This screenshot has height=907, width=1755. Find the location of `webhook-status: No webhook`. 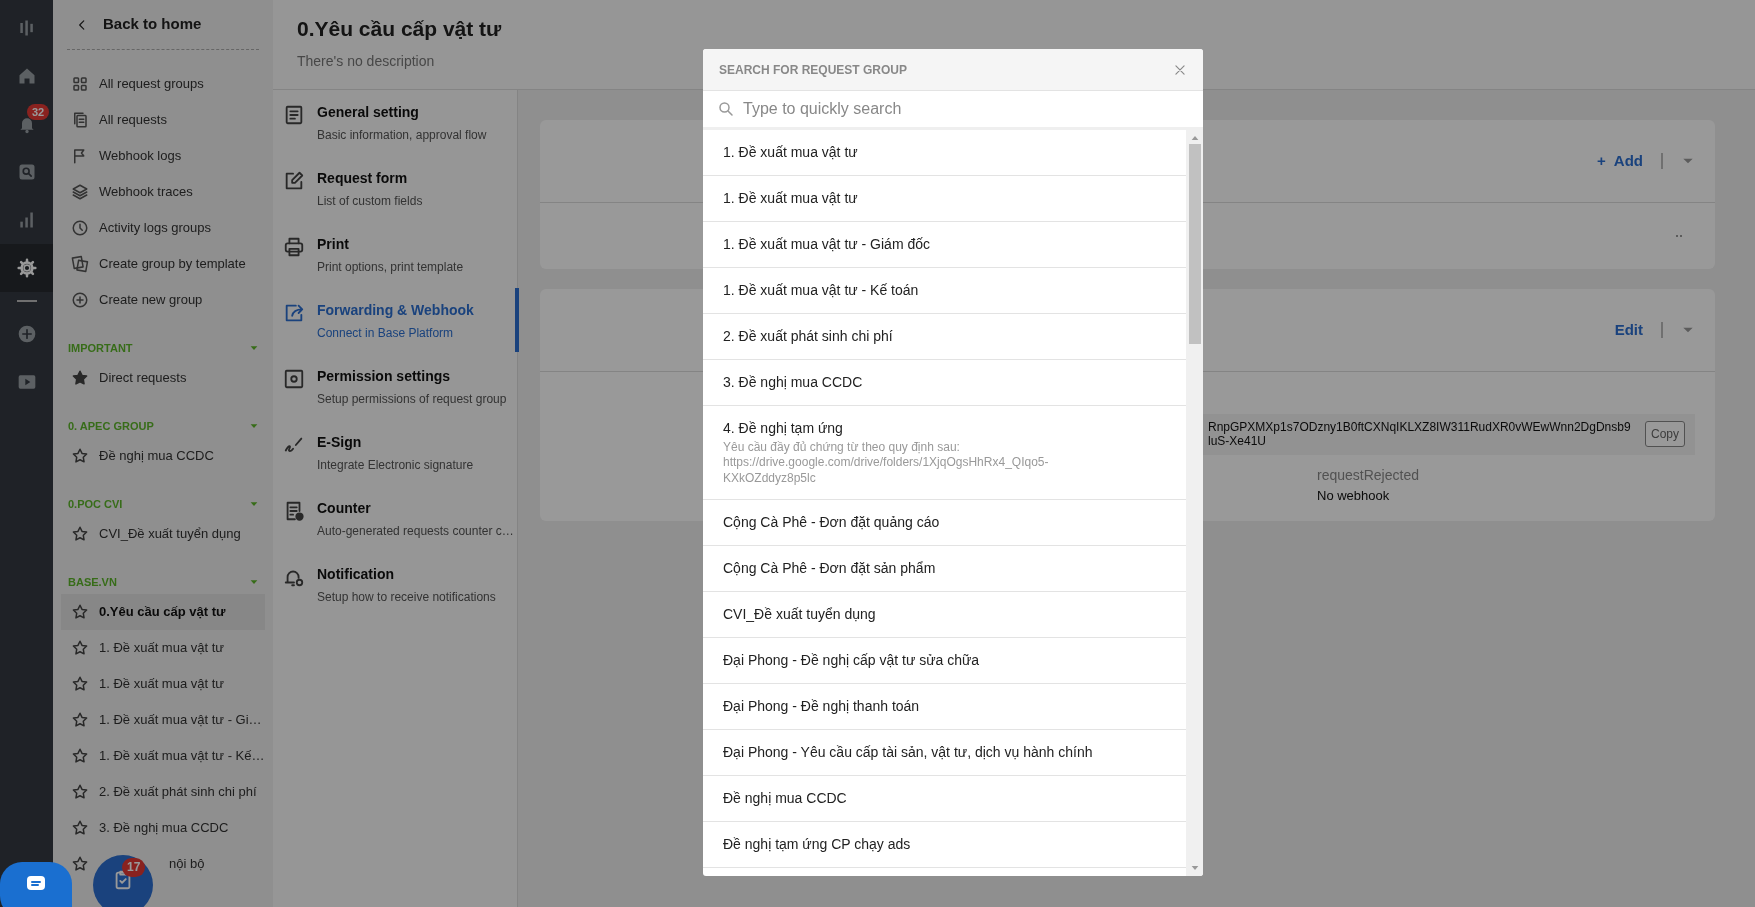

webhook-status: No webhook is located at coordinates (1354, 495).